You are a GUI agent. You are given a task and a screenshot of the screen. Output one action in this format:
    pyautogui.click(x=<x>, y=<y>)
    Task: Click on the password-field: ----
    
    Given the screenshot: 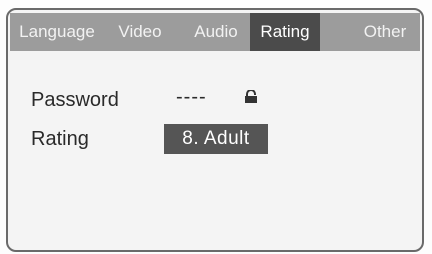 What is the action you would take?
    pyautogui.click(x=191, y=97)
    